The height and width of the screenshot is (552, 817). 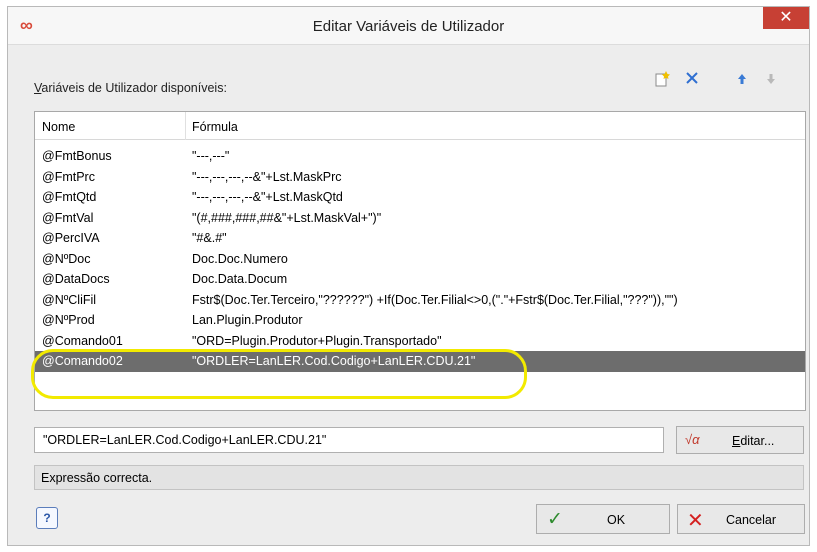 What do you see at coordinates (420, 197) in the screenshot?
I see `list-row: @FmtQtd "---,---,---,--&"+Lst.MaskQtd` at bounding box center [420, 197].